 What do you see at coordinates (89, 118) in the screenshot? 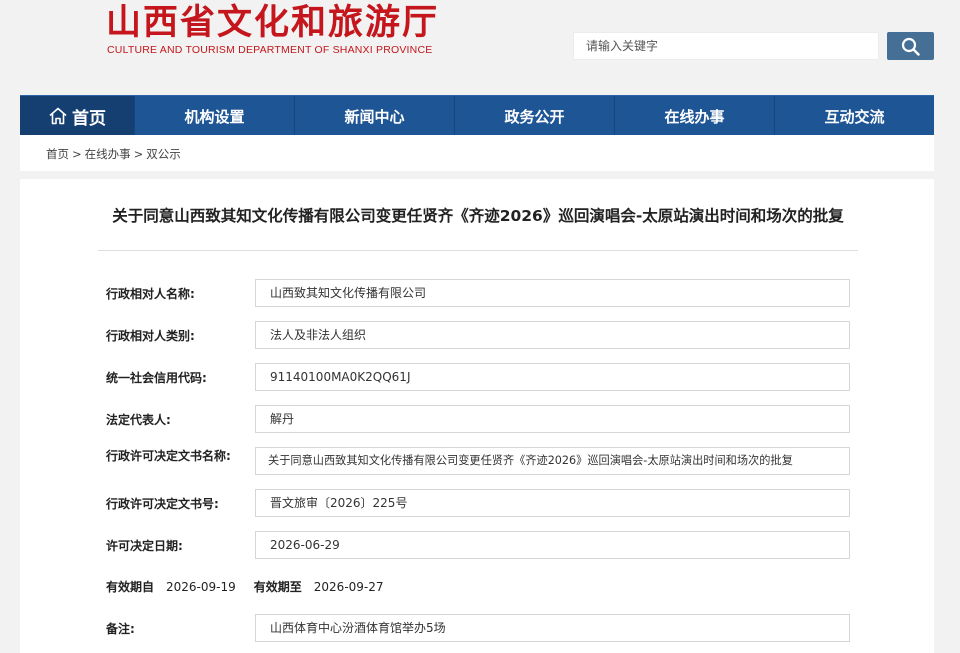
I see `nav-home-label: 首页` at bounding box center [89, 118].